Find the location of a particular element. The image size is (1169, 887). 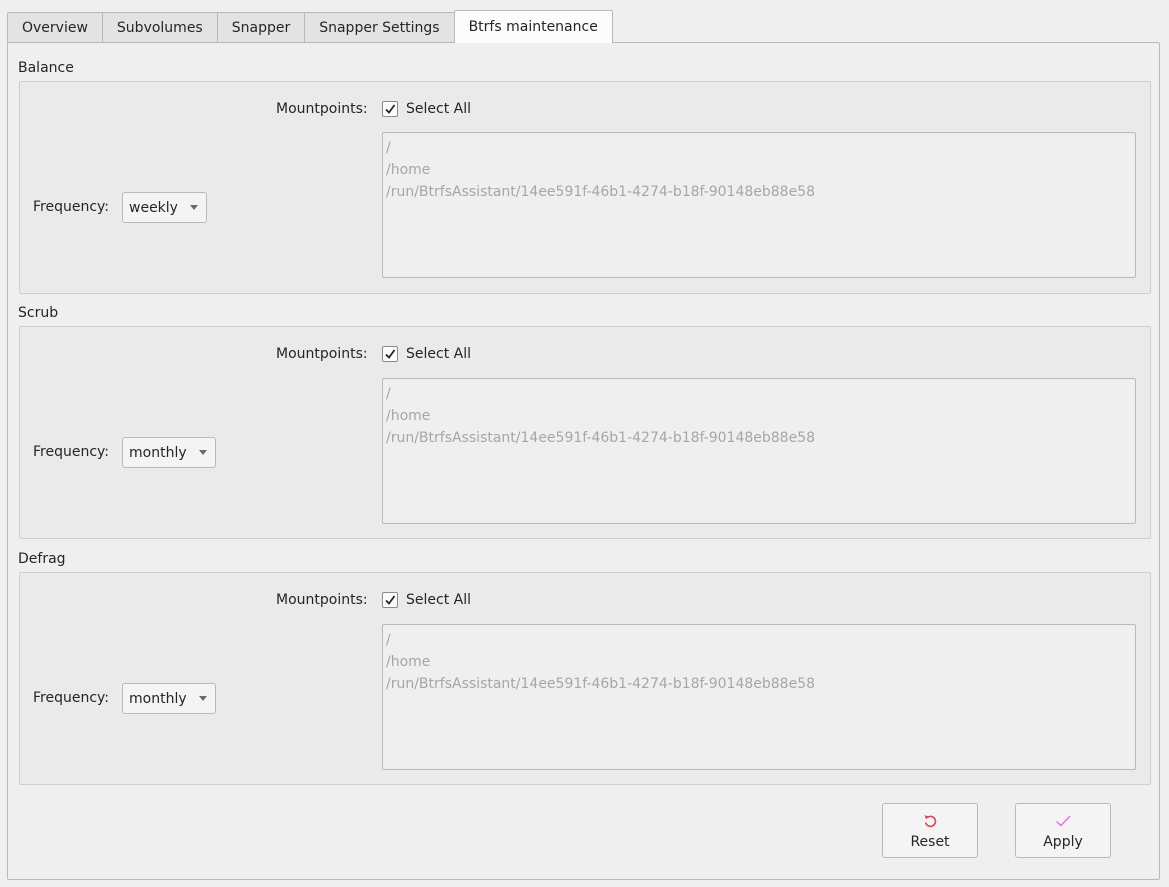

scrub-section-title: Scrub is located at coordinates (38, 313).